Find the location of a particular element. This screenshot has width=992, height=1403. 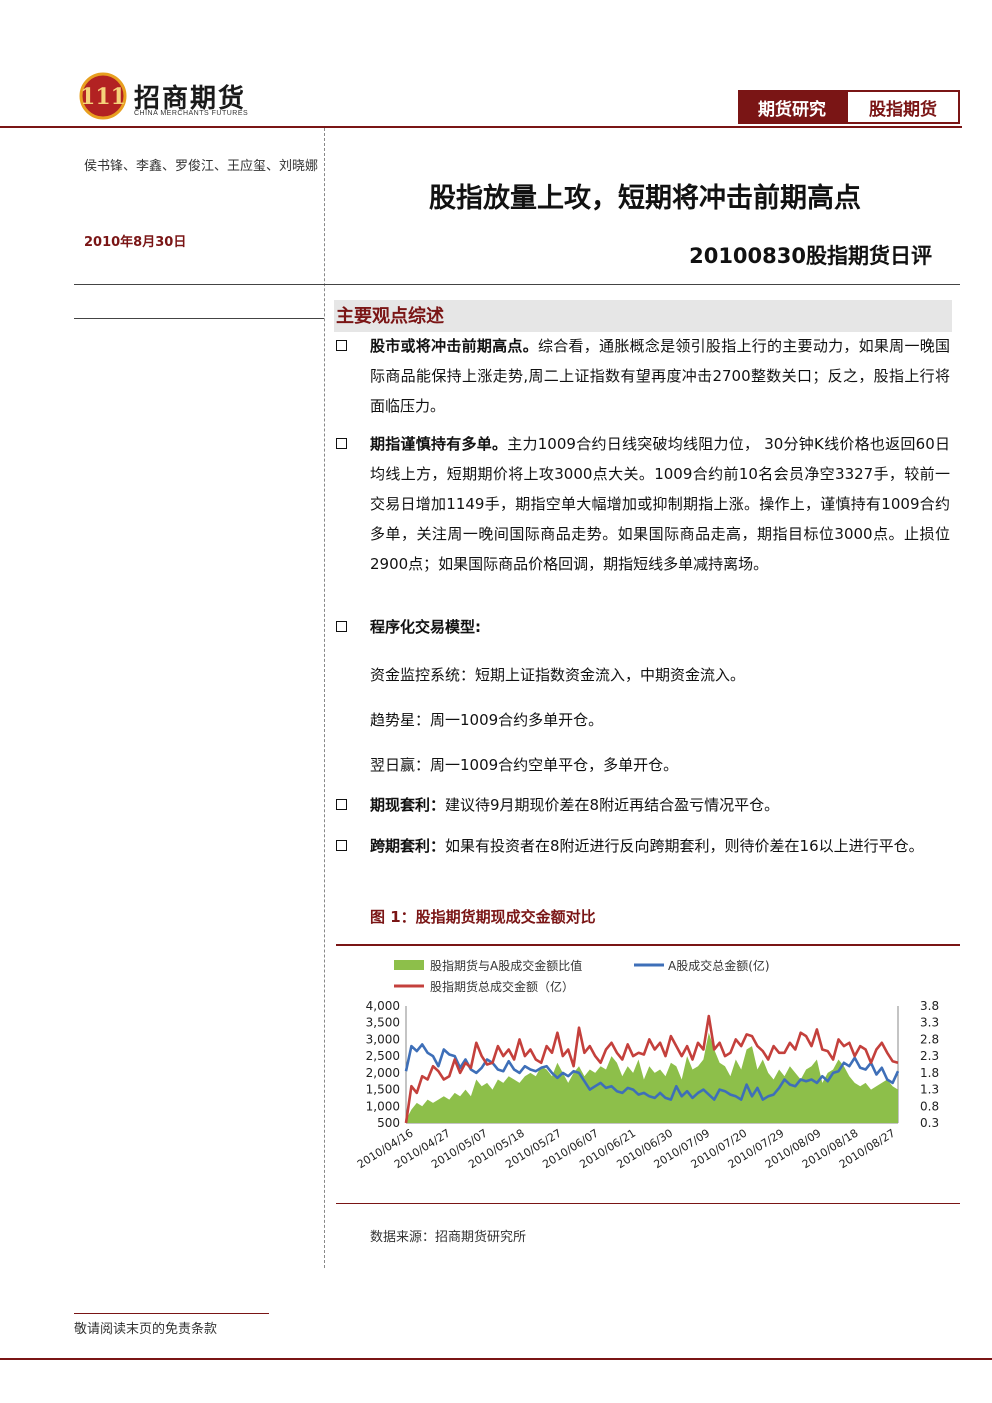

left-axis-tick-label: 3,000 is located at coordinates (383, 1039).